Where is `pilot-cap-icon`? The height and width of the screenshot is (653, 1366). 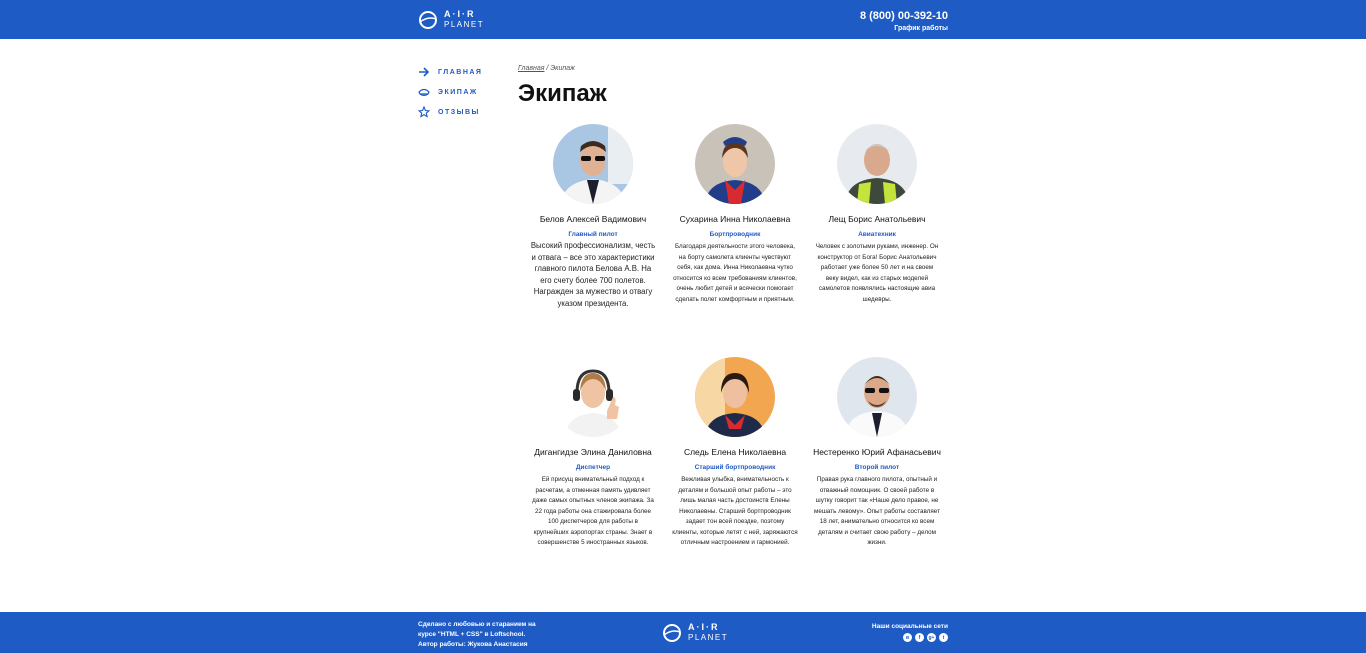
pilot-cap-icon is located at coordinates (424, 92).